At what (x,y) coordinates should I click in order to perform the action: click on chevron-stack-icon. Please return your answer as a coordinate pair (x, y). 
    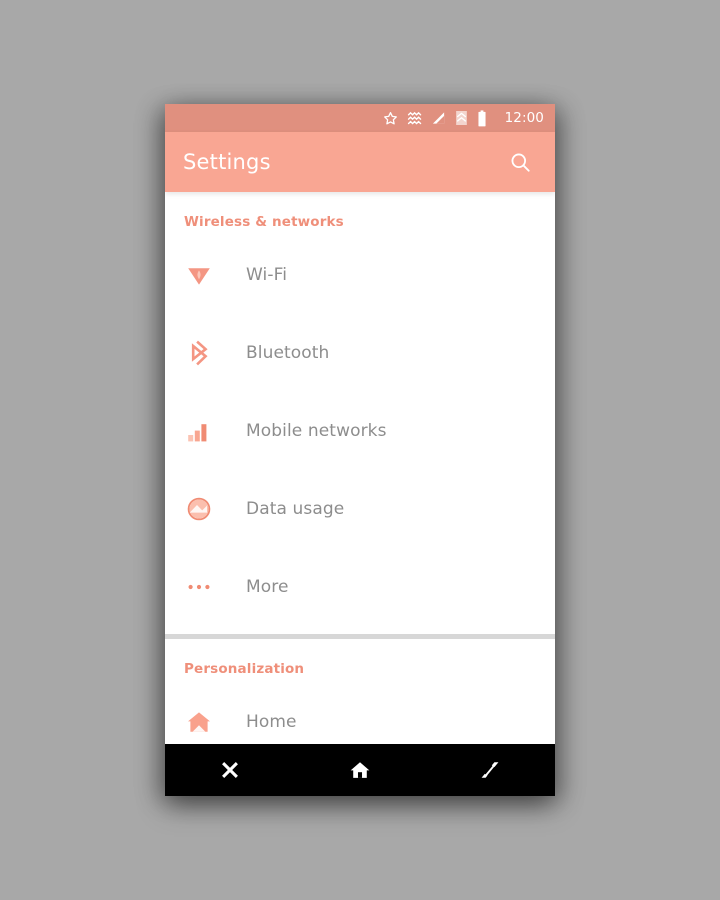
    Looking at the image, I should click on (461, 118).